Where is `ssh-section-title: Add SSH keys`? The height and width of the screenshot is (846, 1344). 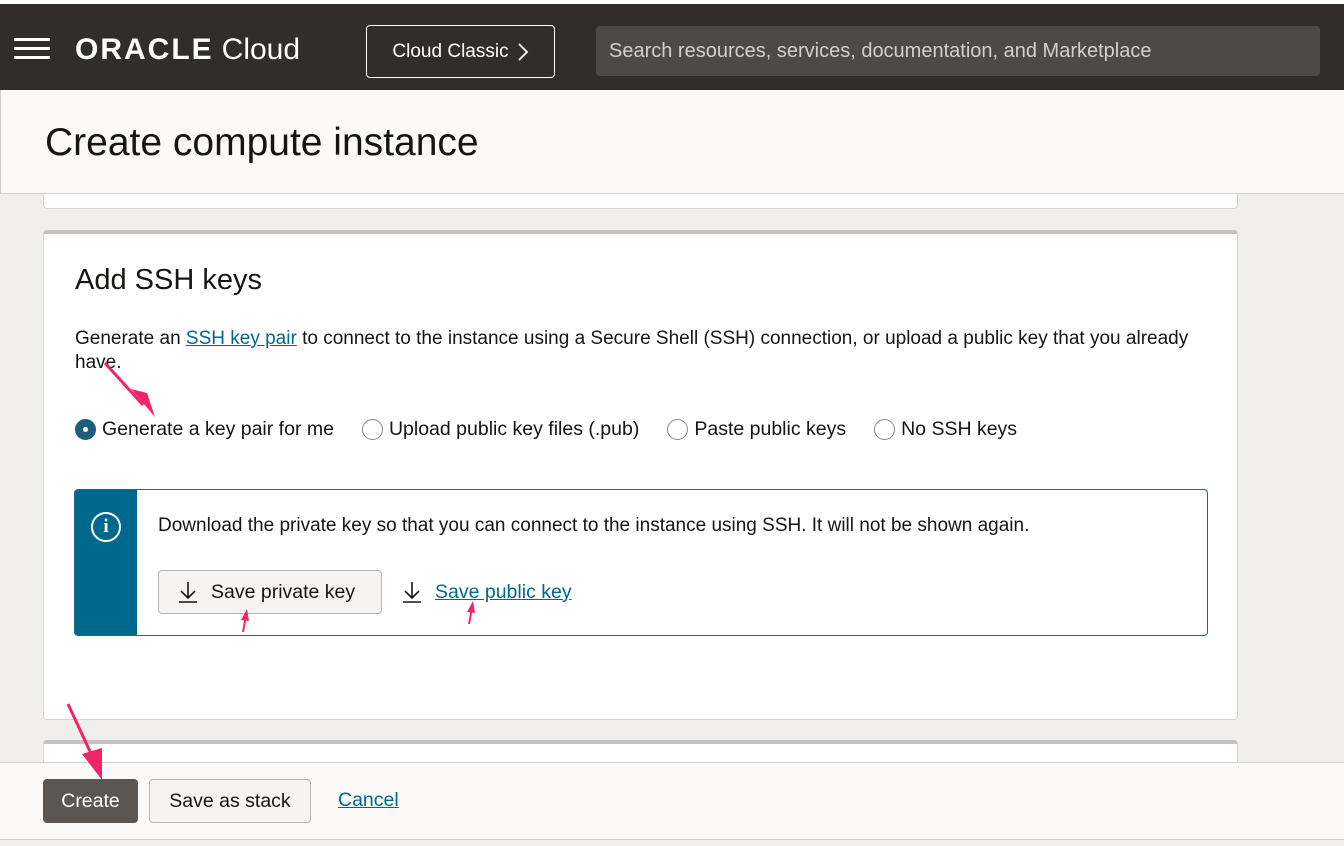
ssh-section-title: Add SSH keys is located at coordinates (168, 280).